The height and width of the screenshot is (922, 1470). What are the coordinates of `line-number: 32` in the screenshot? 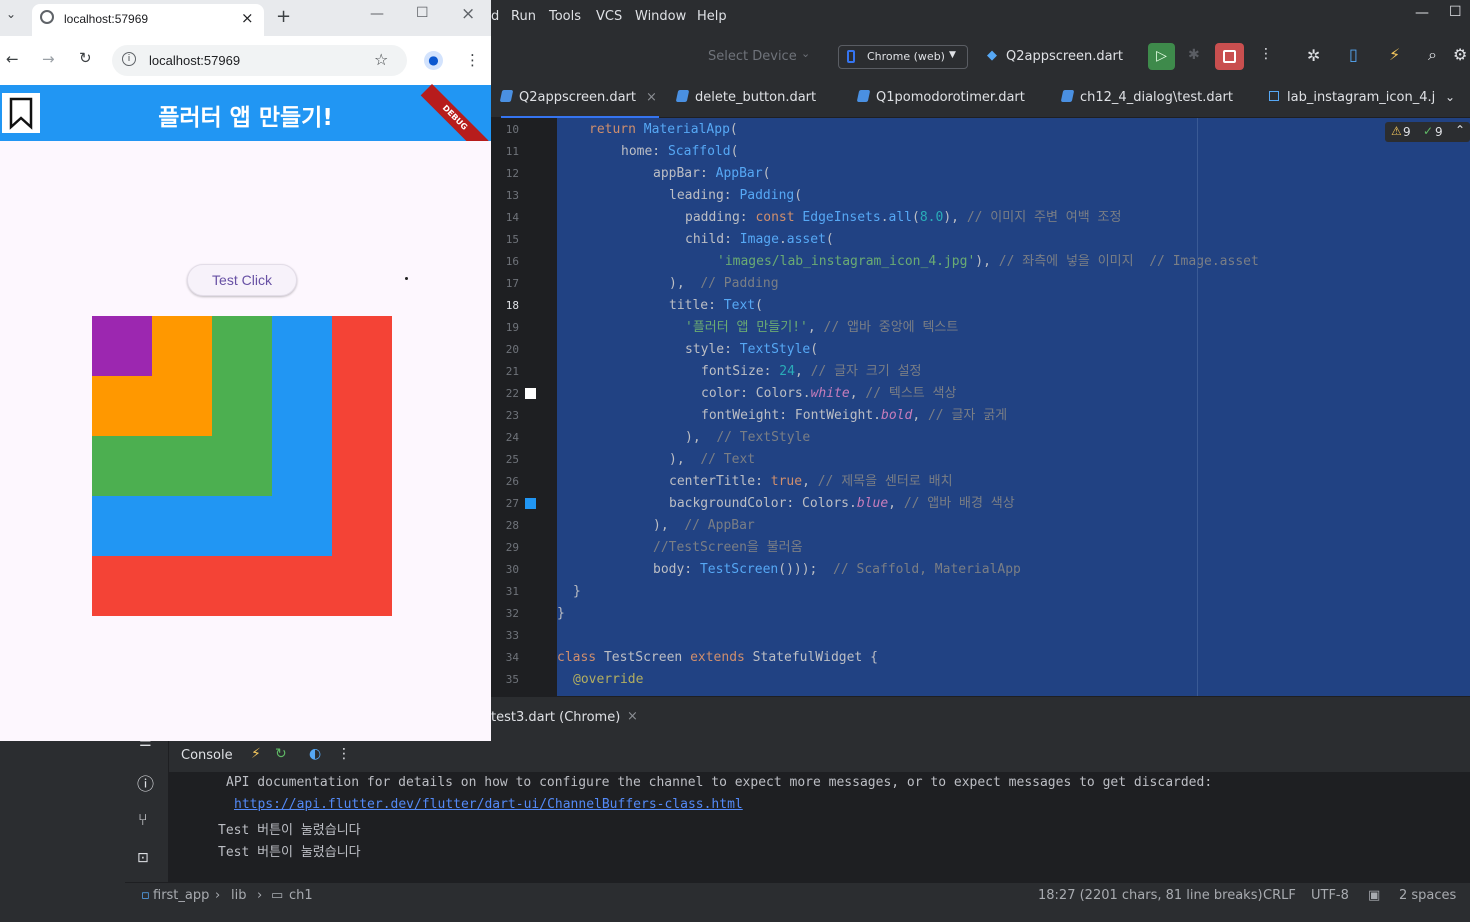 It's located at (512, 613).